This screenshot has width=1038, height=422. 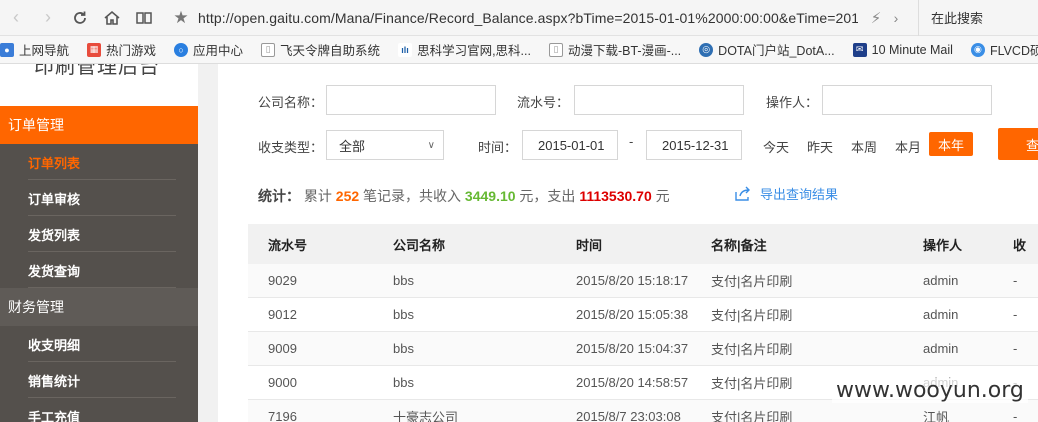 I want to click on cell-serial: 7196, so click(x=282, y=415).